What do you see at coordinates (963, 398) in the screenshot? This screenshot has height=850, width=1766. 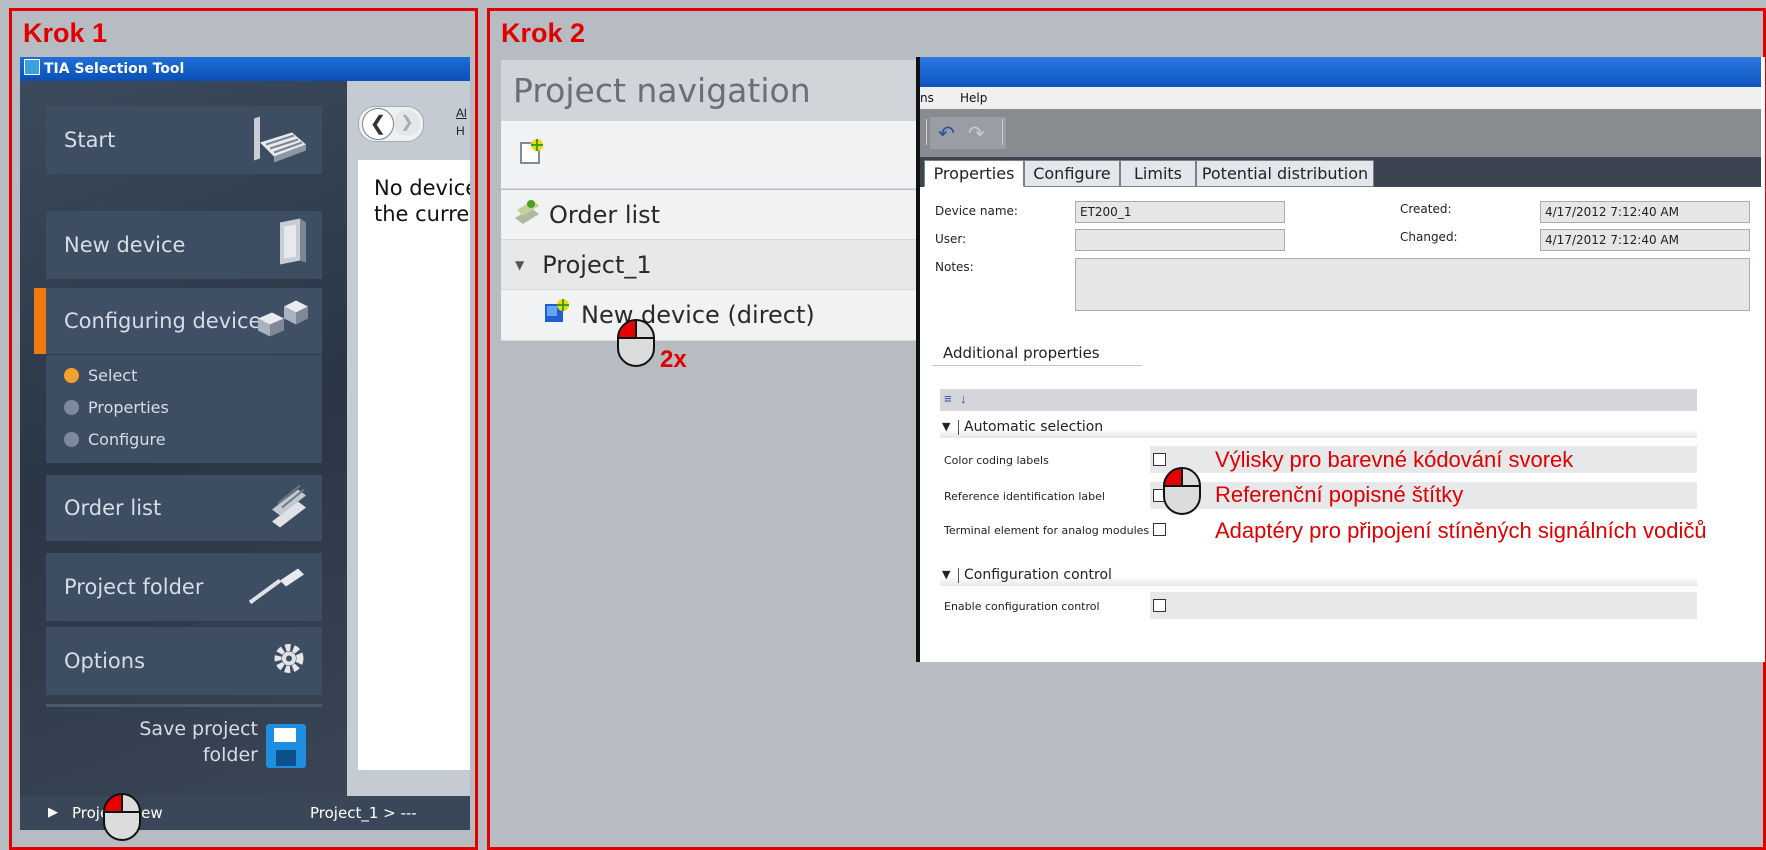 I see `sort-alpha-icon: ↓` at bounding box center [963, 398].